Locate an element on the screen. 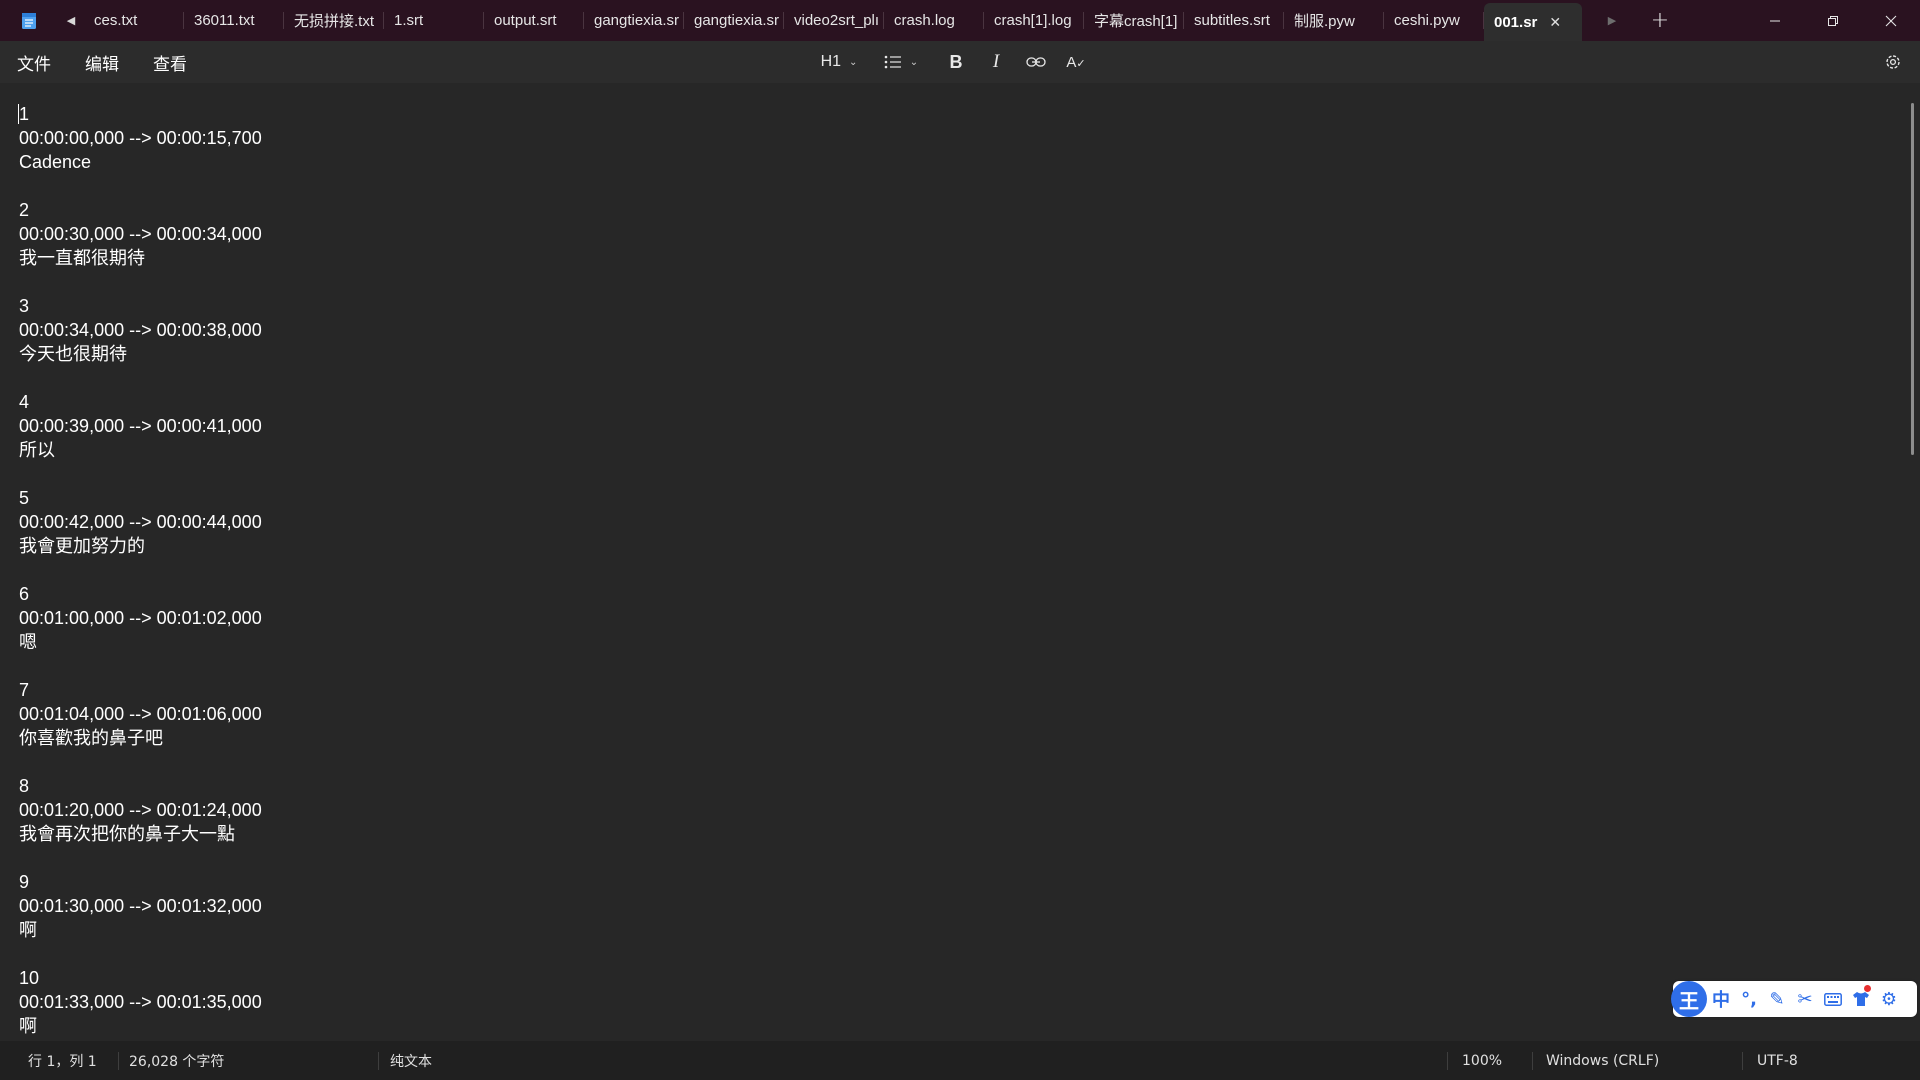 The width and height of the screenshot is (1920, 1080). tshirt-icon is located at coordinates (1861, 999).